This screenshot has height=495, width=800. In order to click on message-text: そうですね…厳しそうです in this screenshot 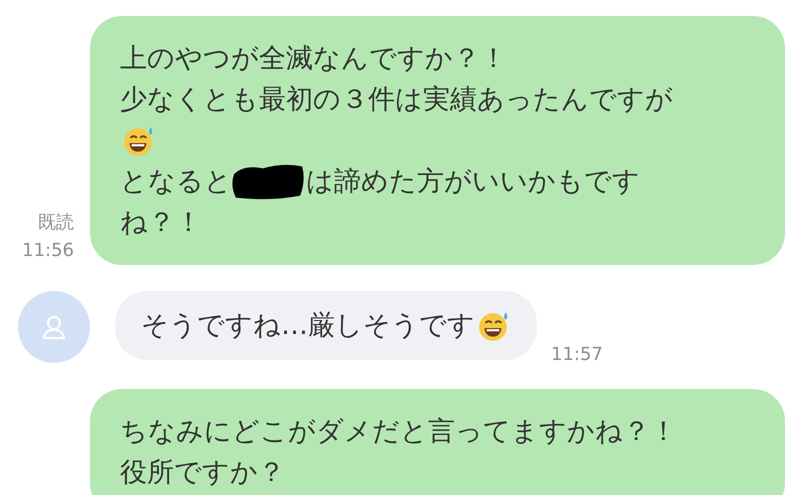, I will do `click(308, 326)`.